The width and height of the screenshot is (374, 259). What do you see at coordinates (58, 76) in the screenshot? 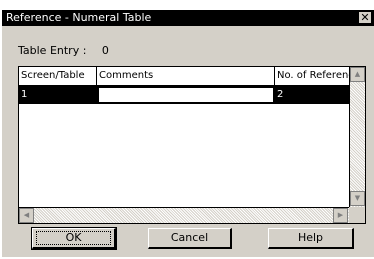
I see `column-header-screen-table: Screen/Table` at bounding box center [58, 76].